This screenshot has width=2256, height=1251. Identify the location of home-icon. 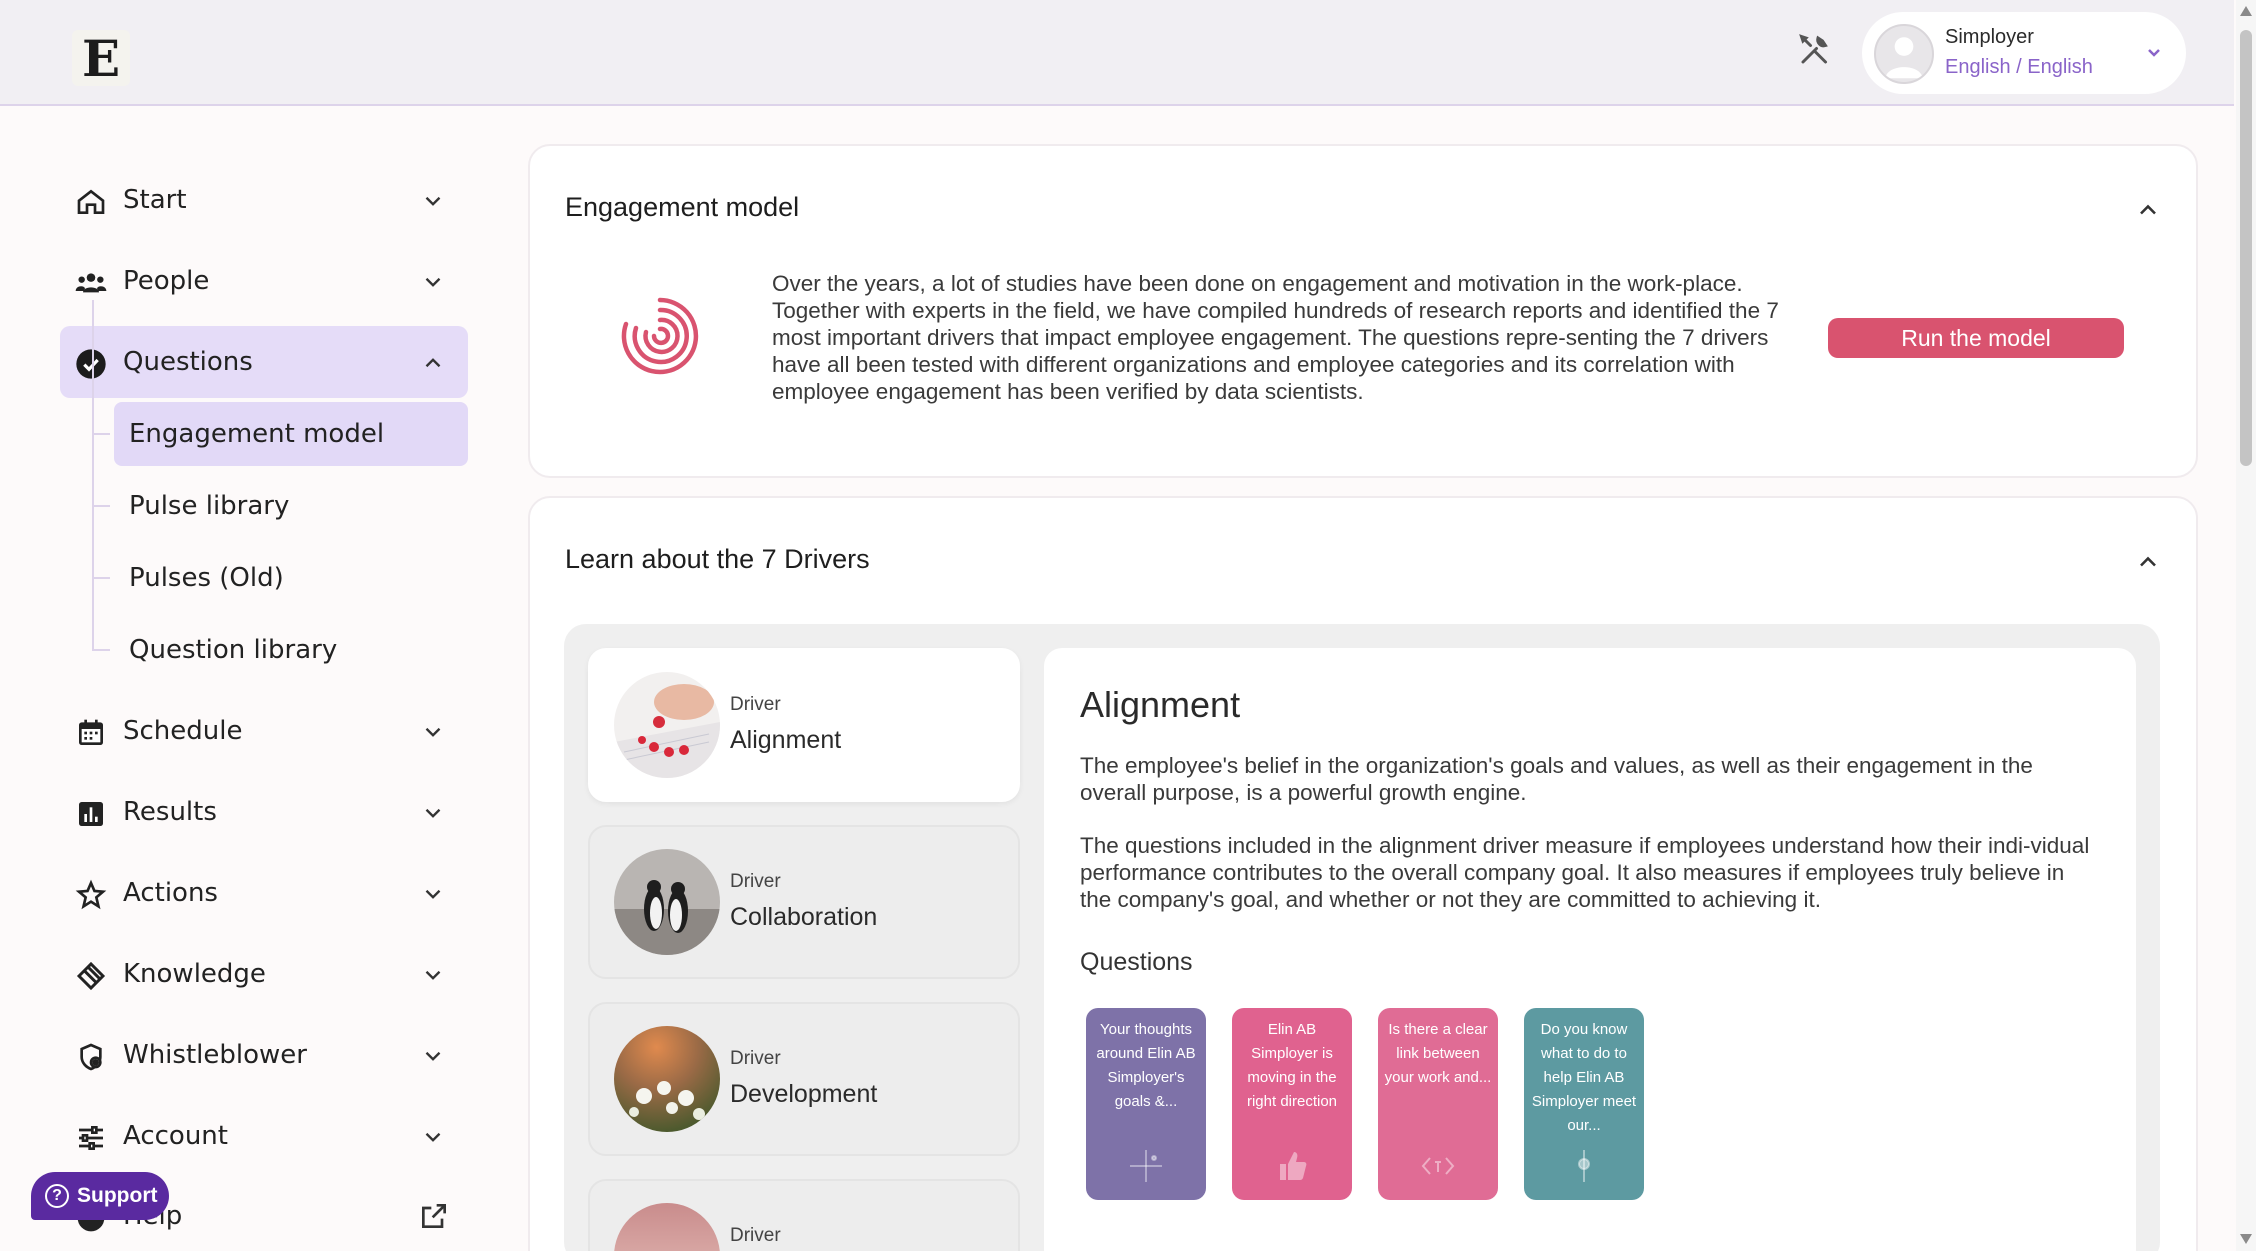
(91, 201).